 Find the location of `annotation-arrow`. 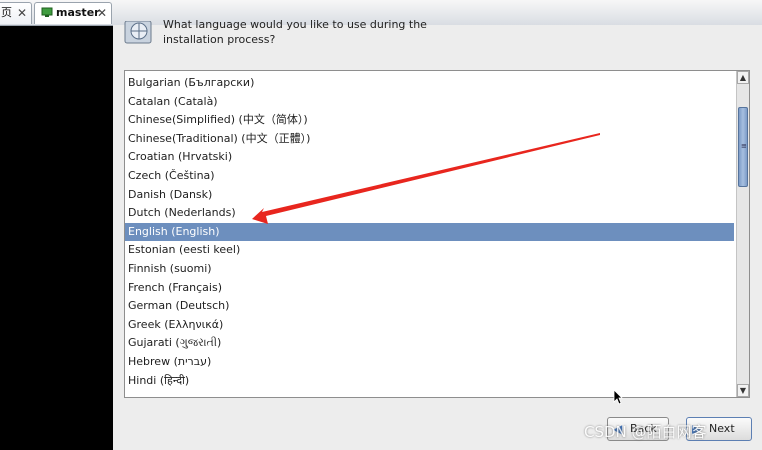

annotation-arrow is located at coordinates (426, 178).